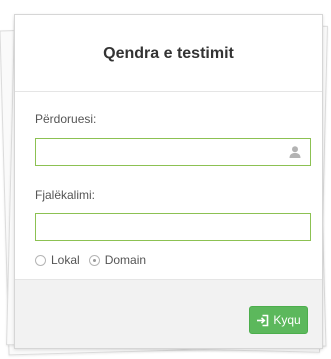 This screenshot has width=331, height=359. What do you see at coordinates (125, 260) in the screenshot?
I see `radio-domain-label: Domain` at bounding box center [125, 260].